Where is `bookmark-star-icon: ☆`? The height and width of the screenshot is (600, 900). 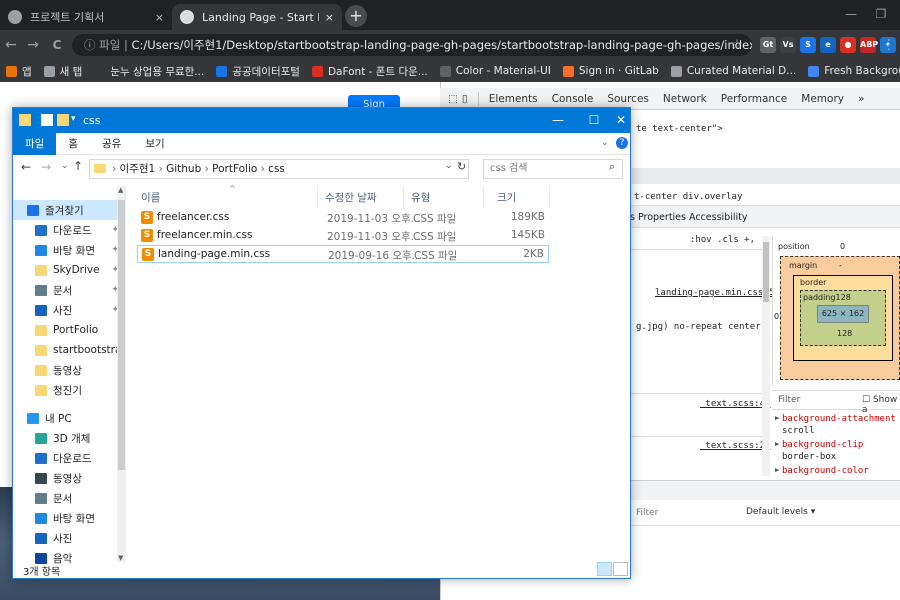
bookmark-star-icon: ☆ is located at coordinates (737, 45).